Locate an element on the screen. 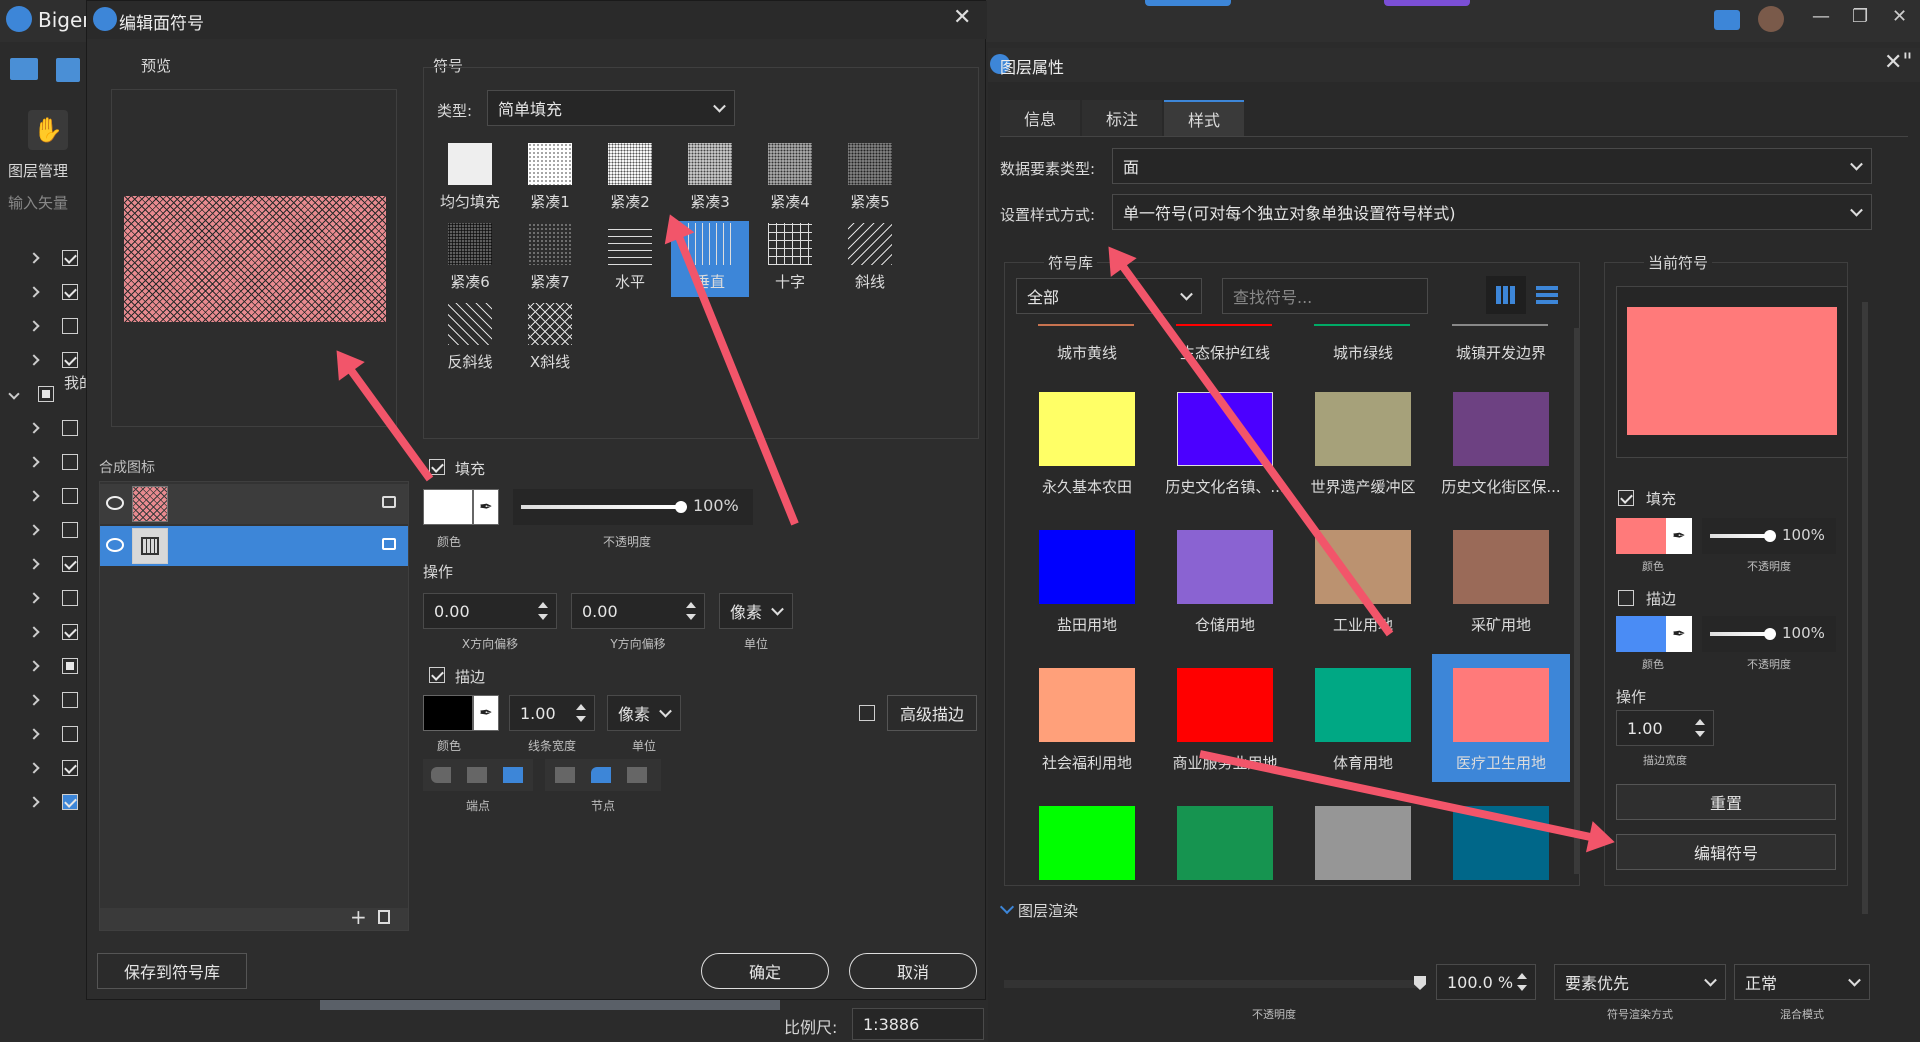 The image size is (1920, 1042). maximize-button: ❐ is located at coordinates (1860, 16).